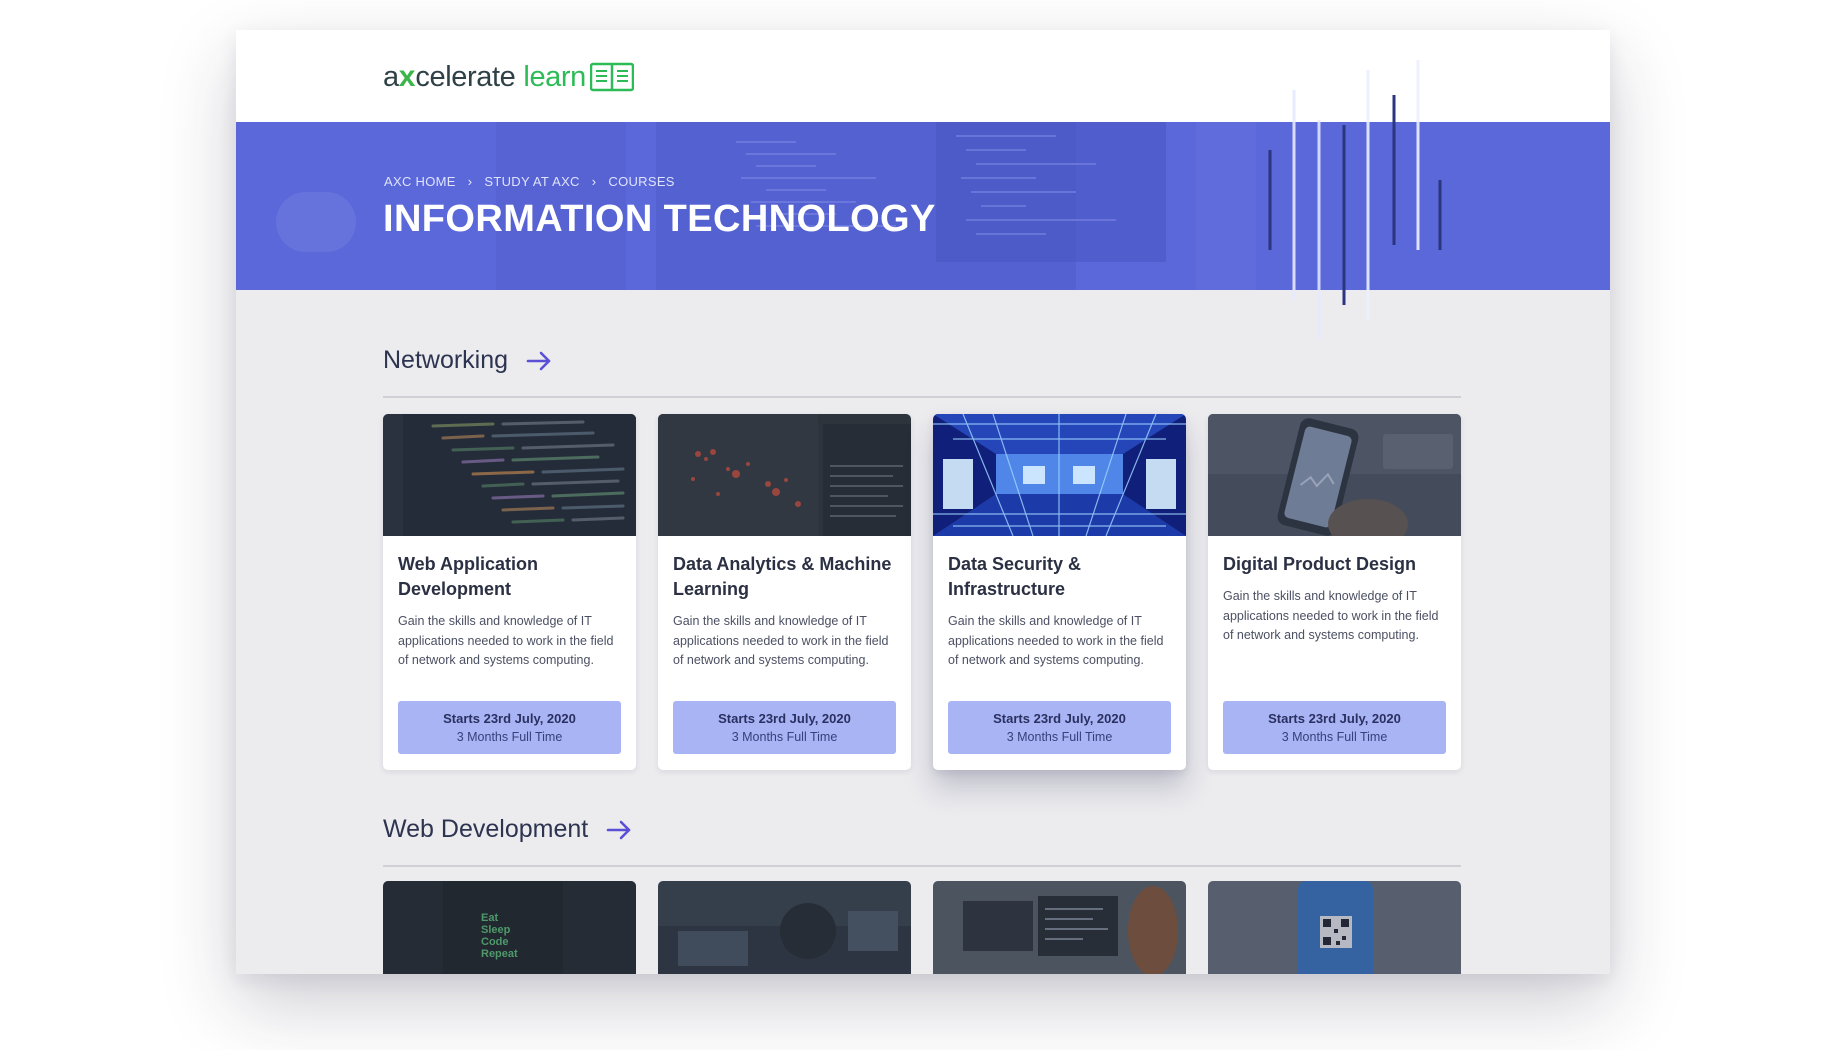  I want to click on logo-text-celerate: celerate, so click(465, 76).